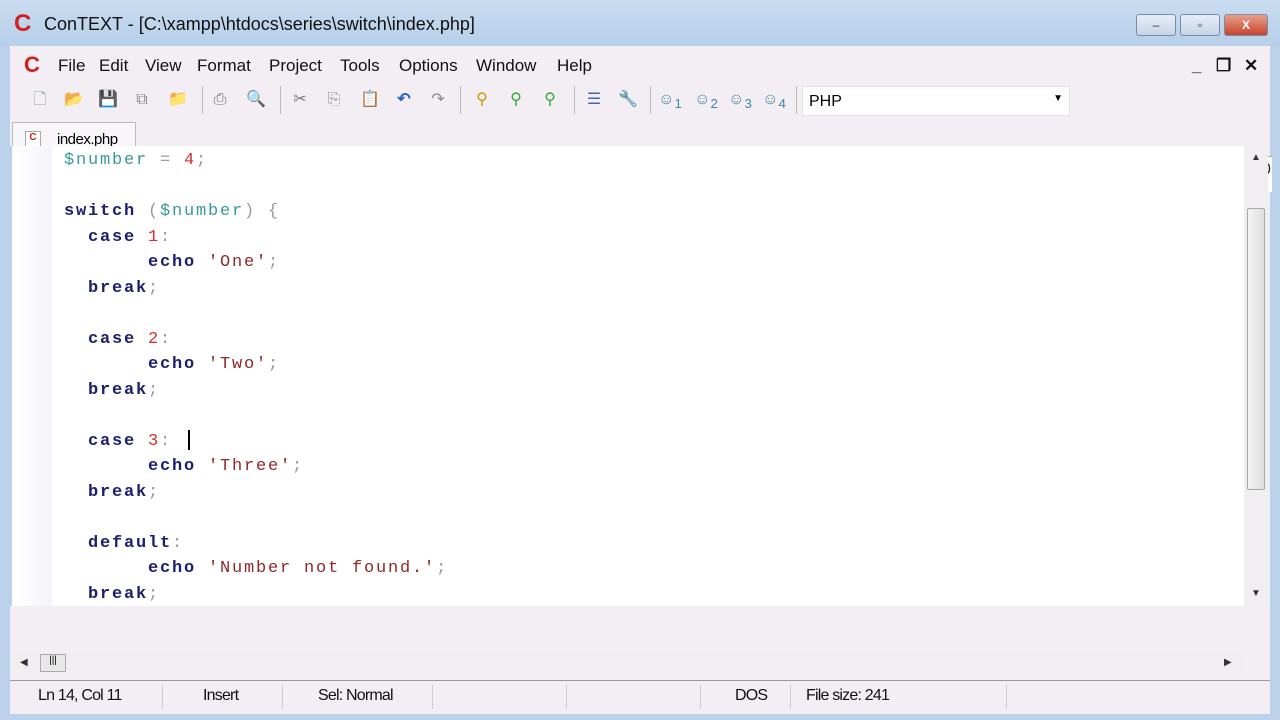 The image size is (1280, 720). Describe the element at coordinates (53, 663) in the screenshot. I see `horizontal-scroll-thumb: |||` at that location.